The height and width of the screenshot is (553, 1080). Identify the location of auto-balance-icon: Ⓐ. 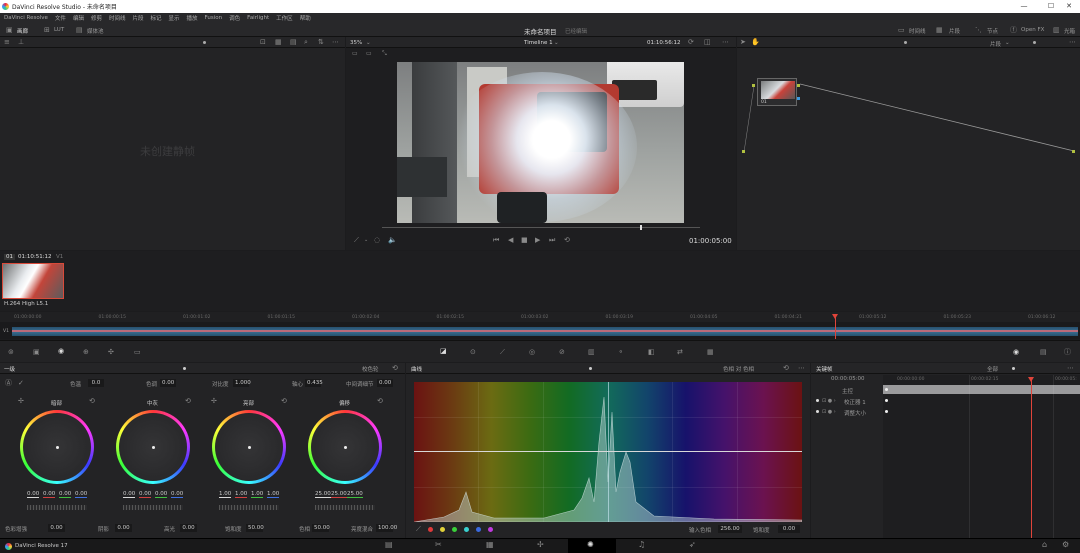
(8, 383).